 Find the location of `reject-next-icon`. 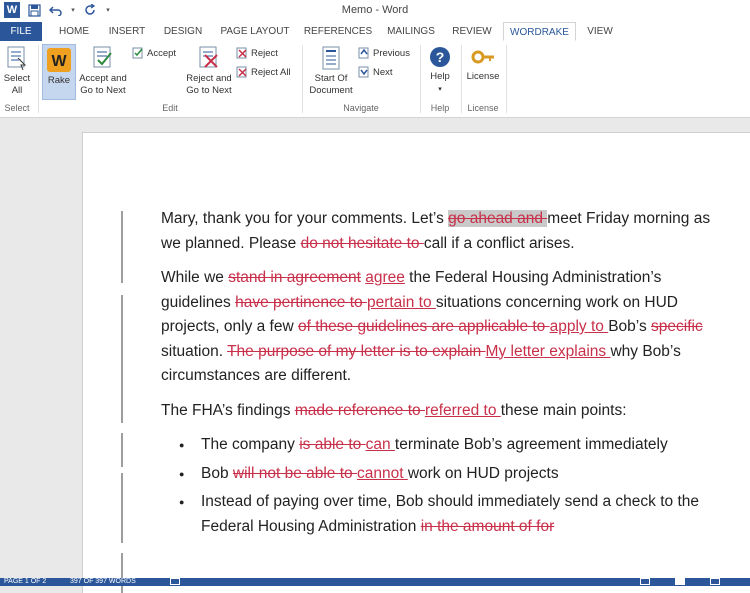

reject-next-icon is located at coordinates (208, 57).